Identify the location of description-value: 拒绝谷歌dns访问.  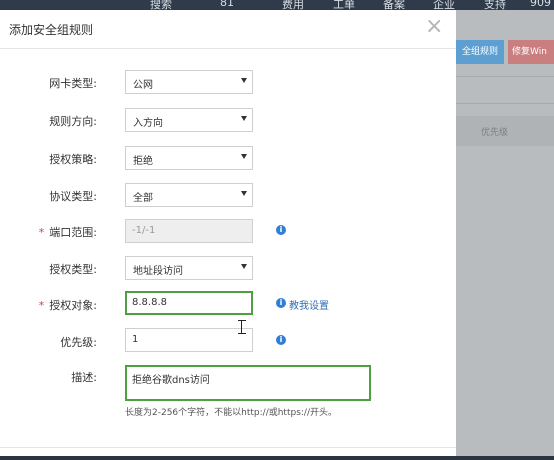
(171, 380).